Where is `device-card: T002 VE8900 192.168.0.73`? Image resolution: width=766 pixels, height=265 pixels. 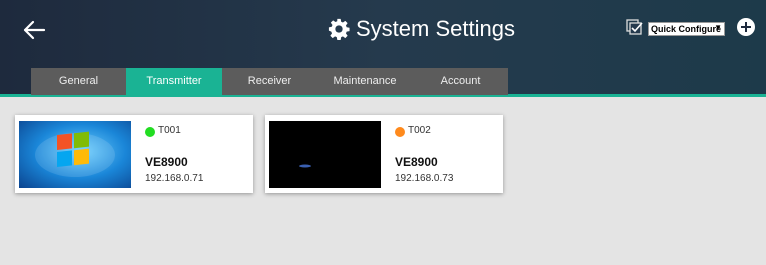 device-card: T002 VE8900 192.168.0.73 is located at coordinates (384, 154).